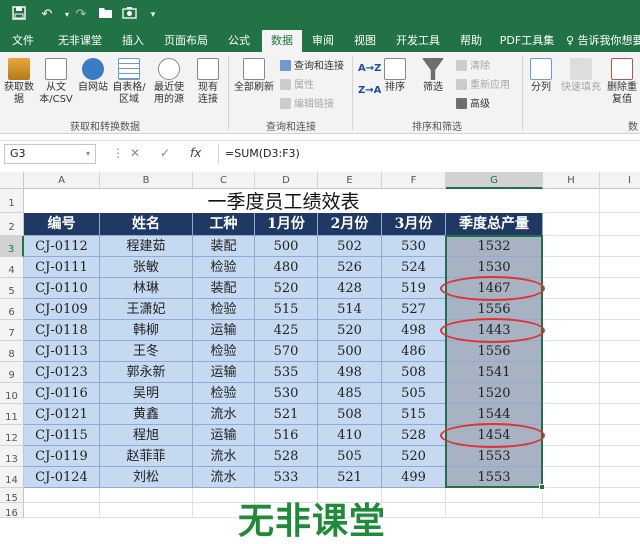  Describe the element at coordinates (12, 288) in the screenshot. I see `row-header-5: 5` at that location.